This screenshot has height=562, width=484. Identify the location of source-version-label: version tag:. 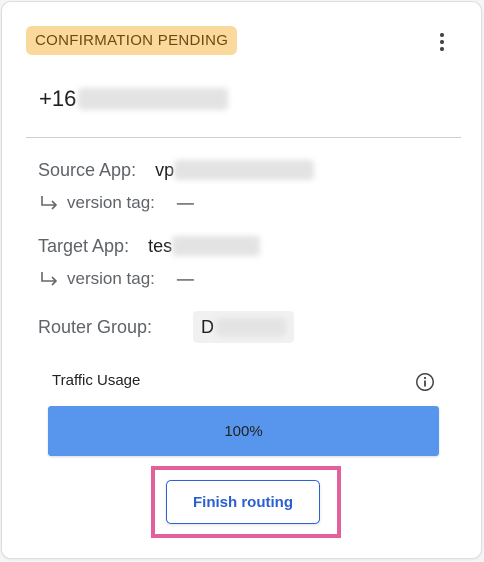
(111, 202).